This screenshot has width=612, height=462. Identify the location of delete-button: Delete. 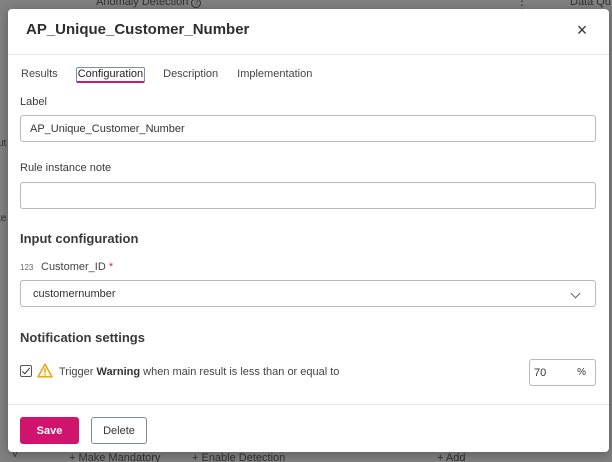
(119, 430).